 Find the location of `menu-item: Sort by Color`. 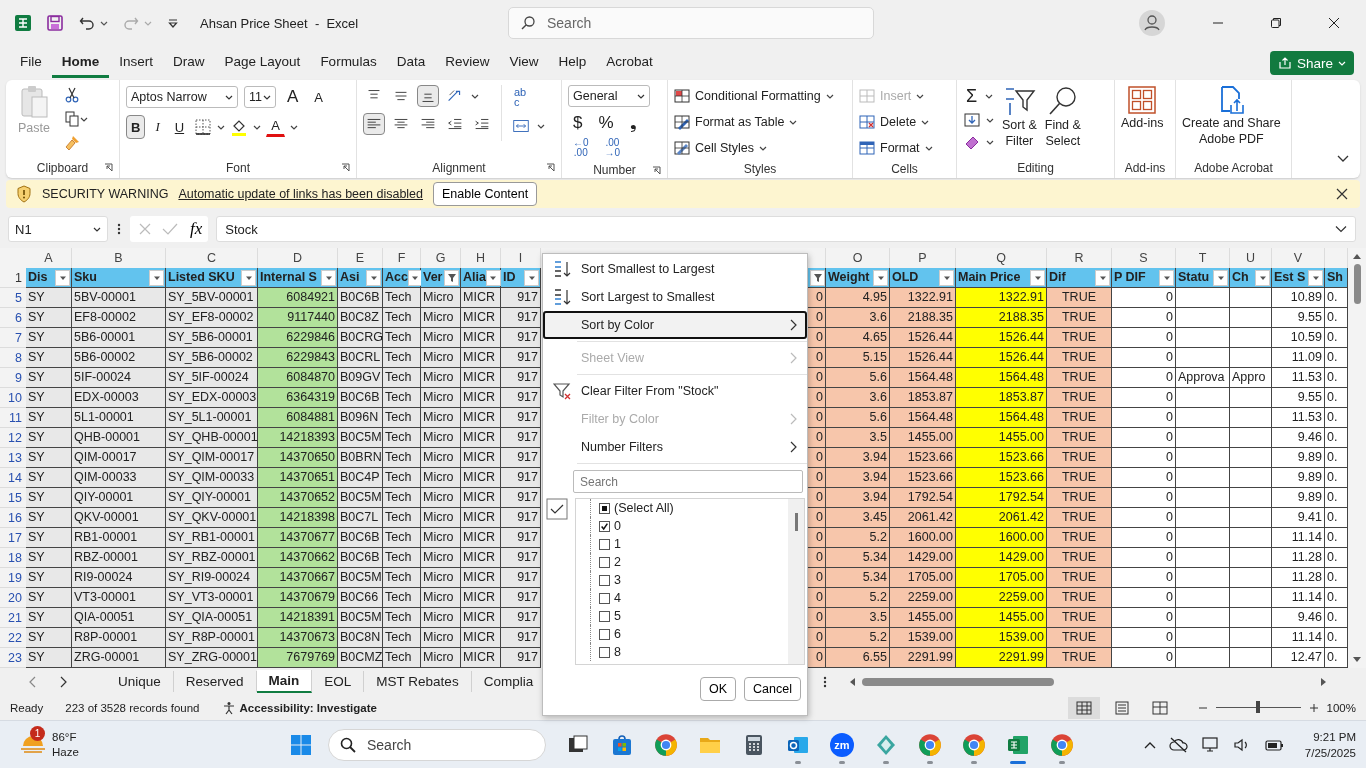

menu-item: Sort by Color is located at coordinates (675, 325).